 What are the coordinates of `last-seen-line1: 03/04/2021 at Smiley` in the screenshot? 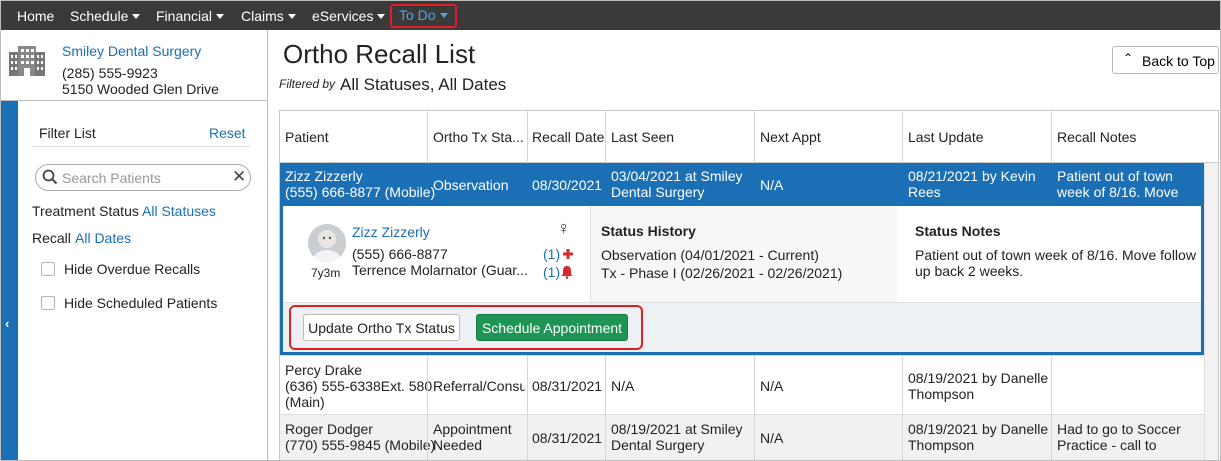 It's located at (677, 176).